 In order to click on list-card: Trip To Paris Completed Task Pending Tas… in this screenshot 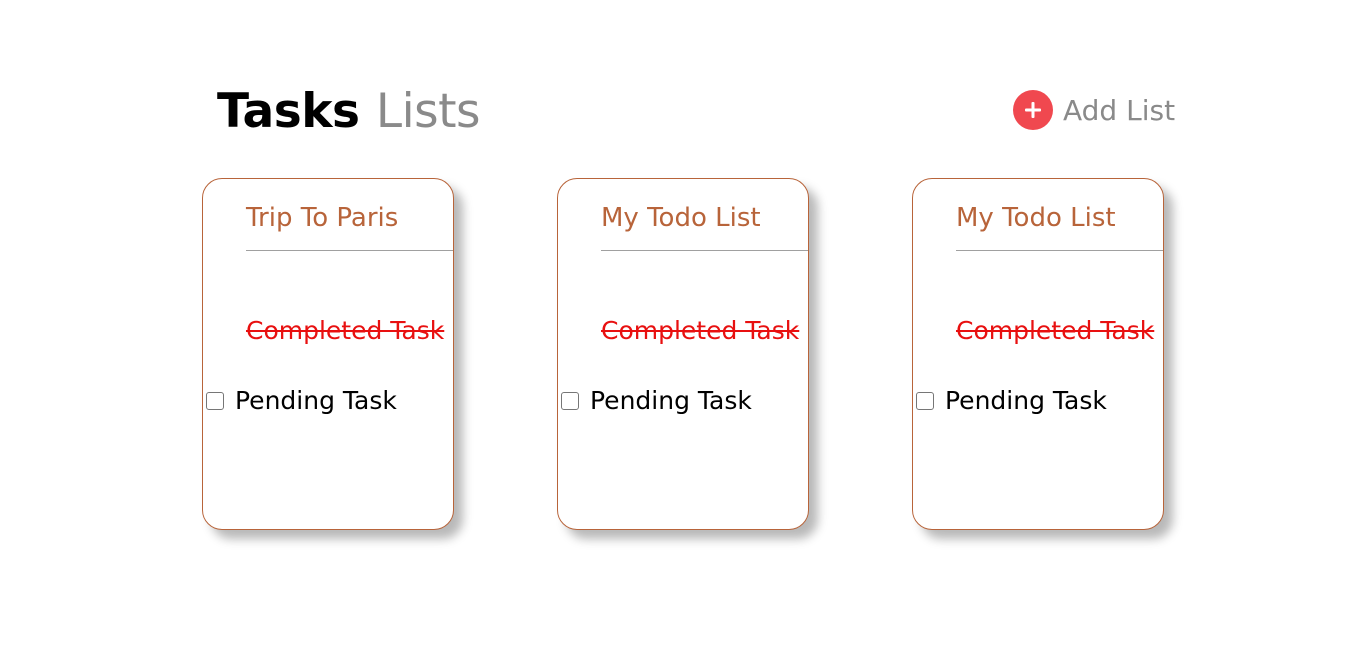, I will do `click(328, 354)`.